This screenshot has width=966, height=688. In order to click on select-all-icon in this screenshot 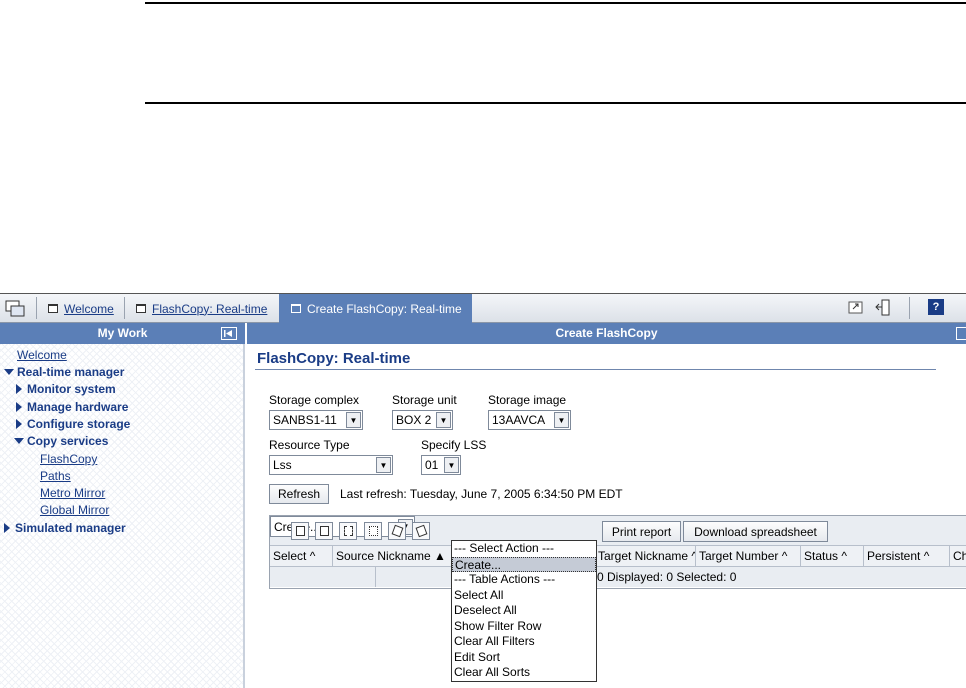, I will do `click(300, 531)`.